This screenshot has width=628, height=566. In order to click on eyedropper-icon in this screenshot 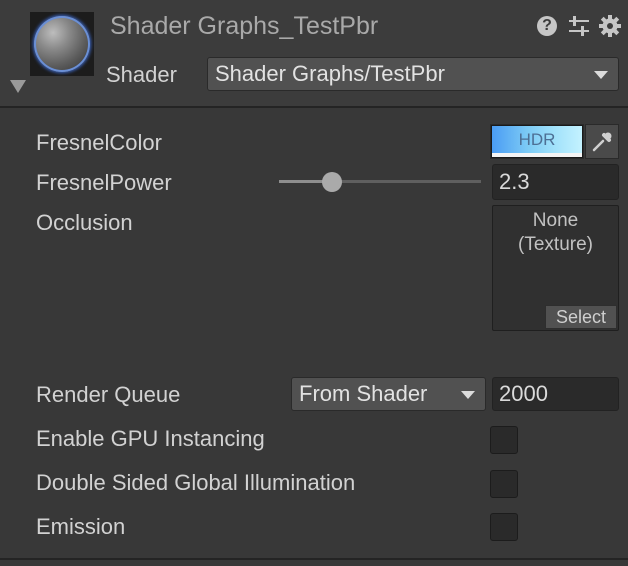, I will do `click(602, 141)`.